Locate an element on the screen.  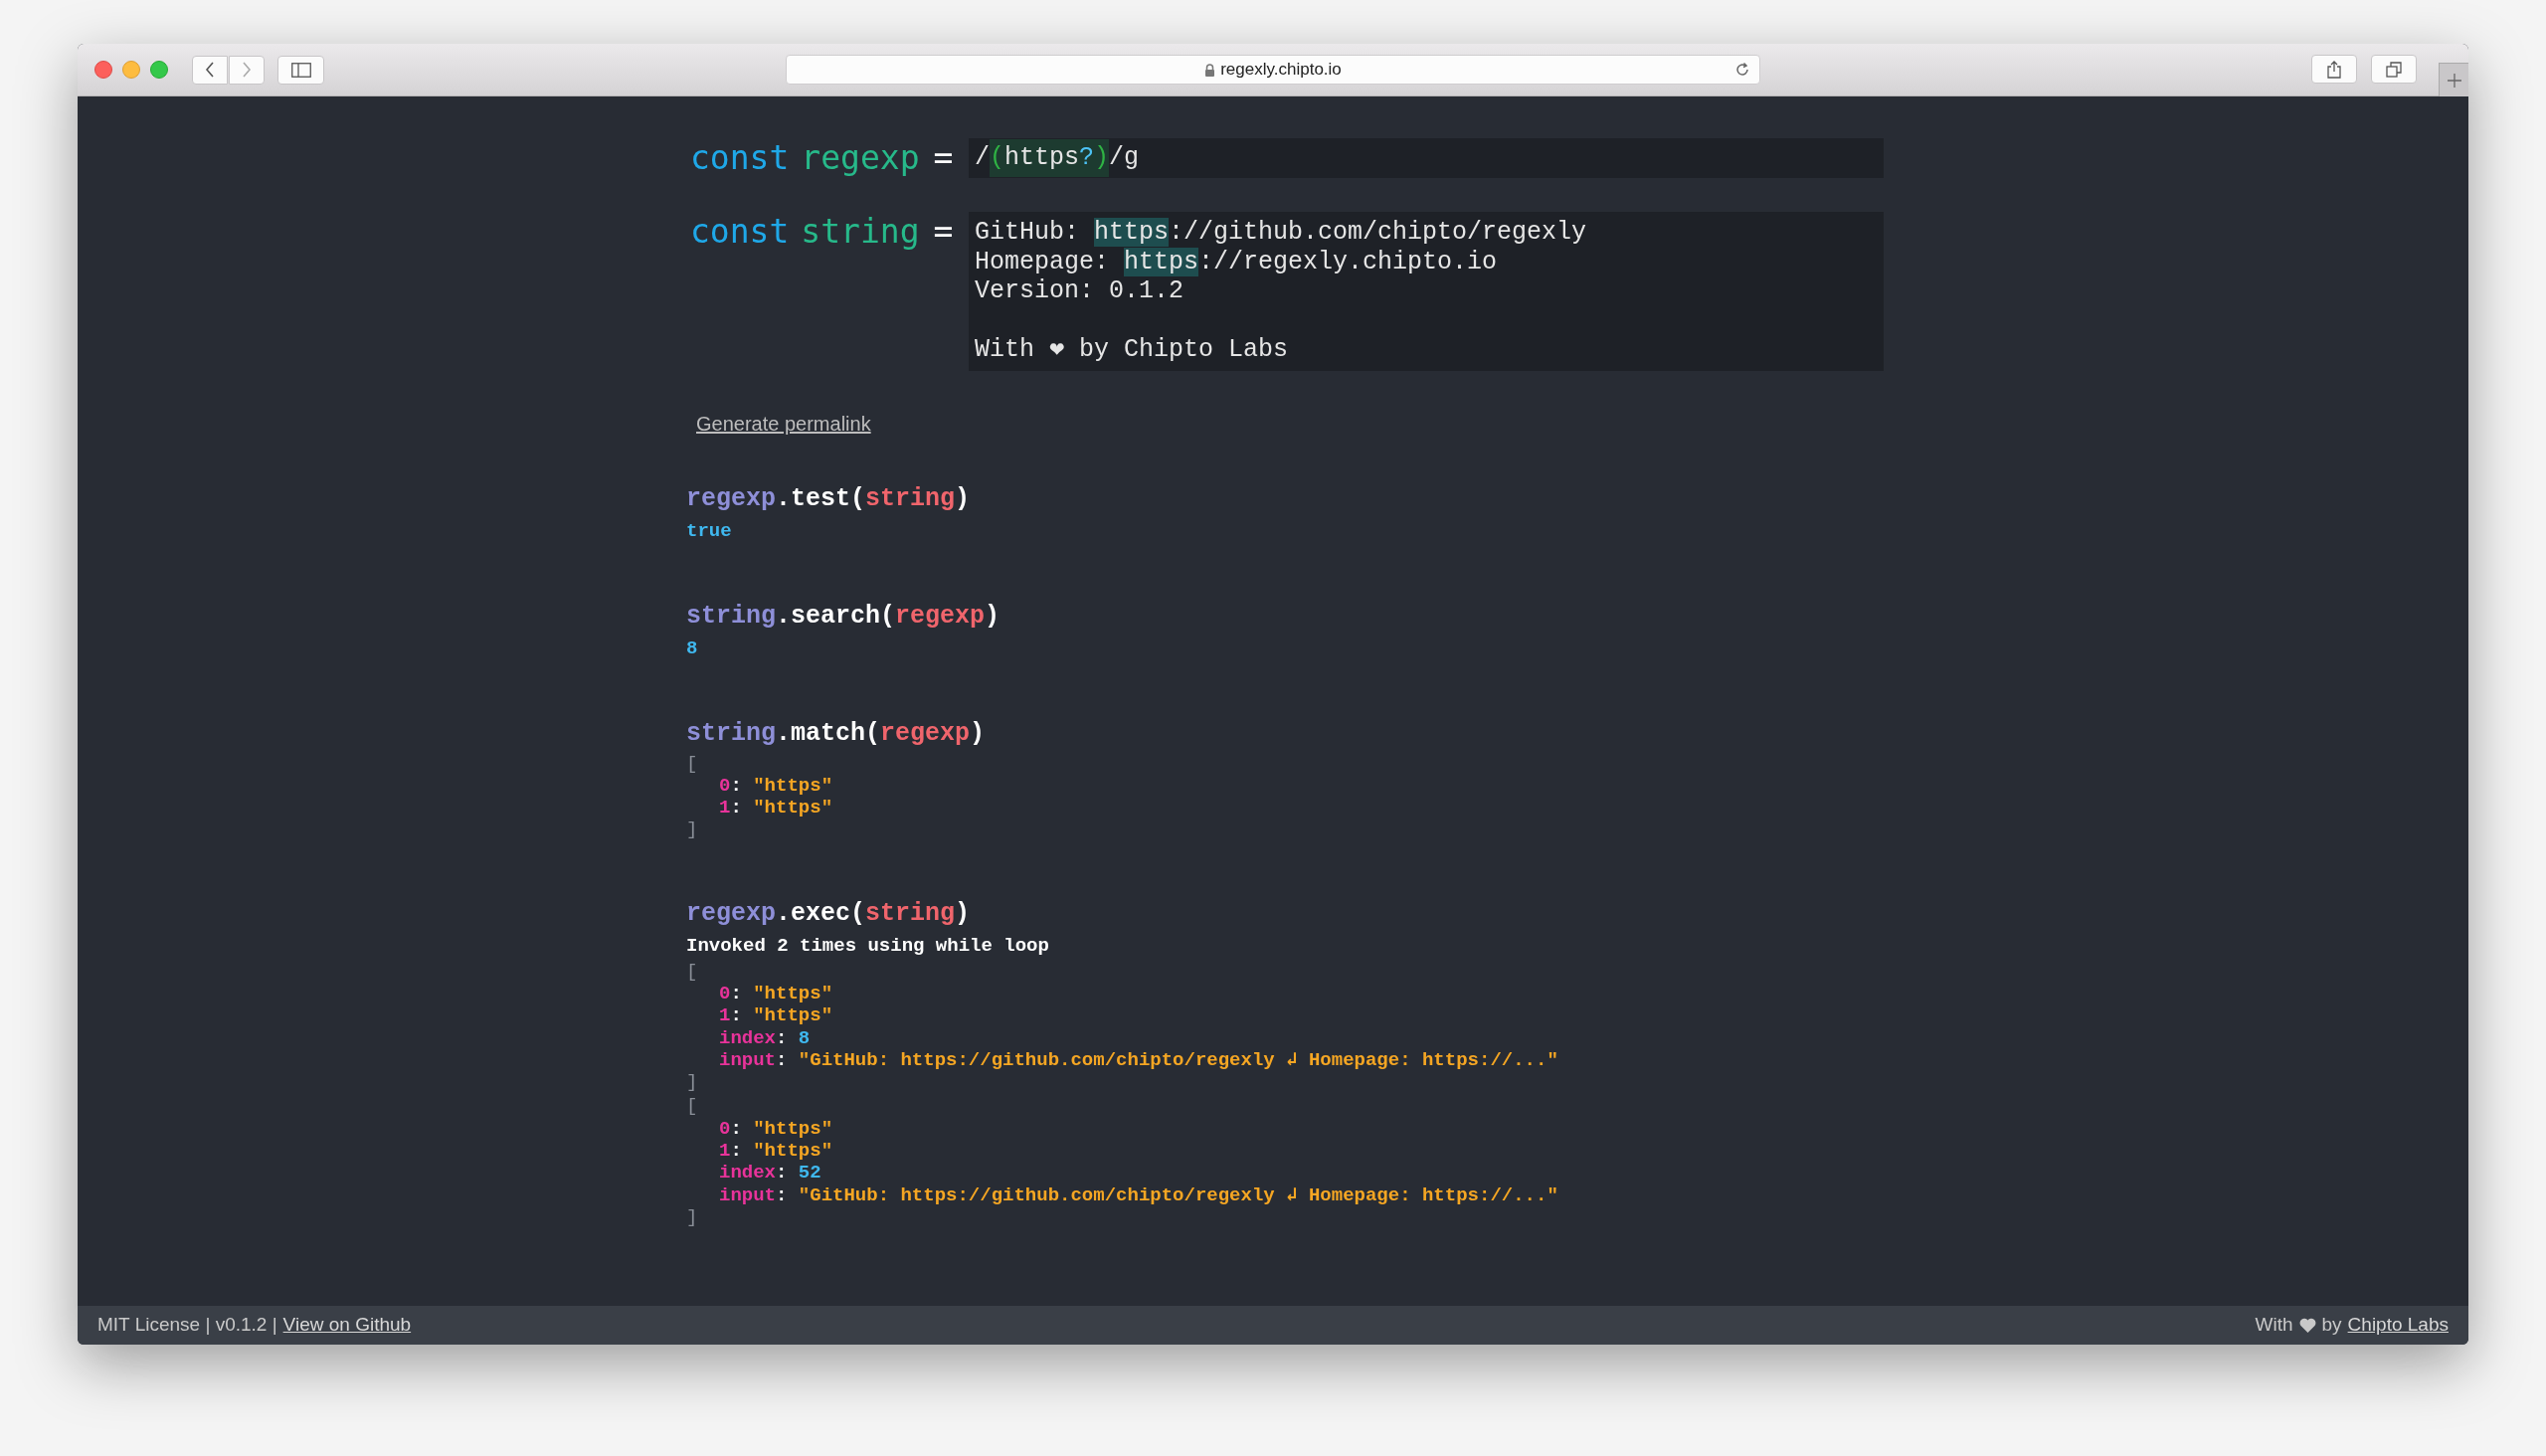
footer-text: With is located at coordinates (2274, 1325).